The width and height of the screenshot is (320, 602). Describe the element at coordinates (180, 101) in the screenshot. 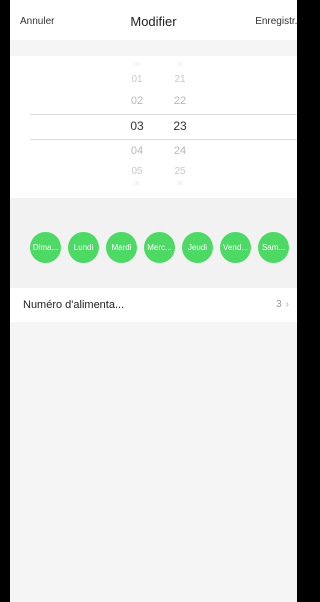

I see `minute-option: 22` at that location.